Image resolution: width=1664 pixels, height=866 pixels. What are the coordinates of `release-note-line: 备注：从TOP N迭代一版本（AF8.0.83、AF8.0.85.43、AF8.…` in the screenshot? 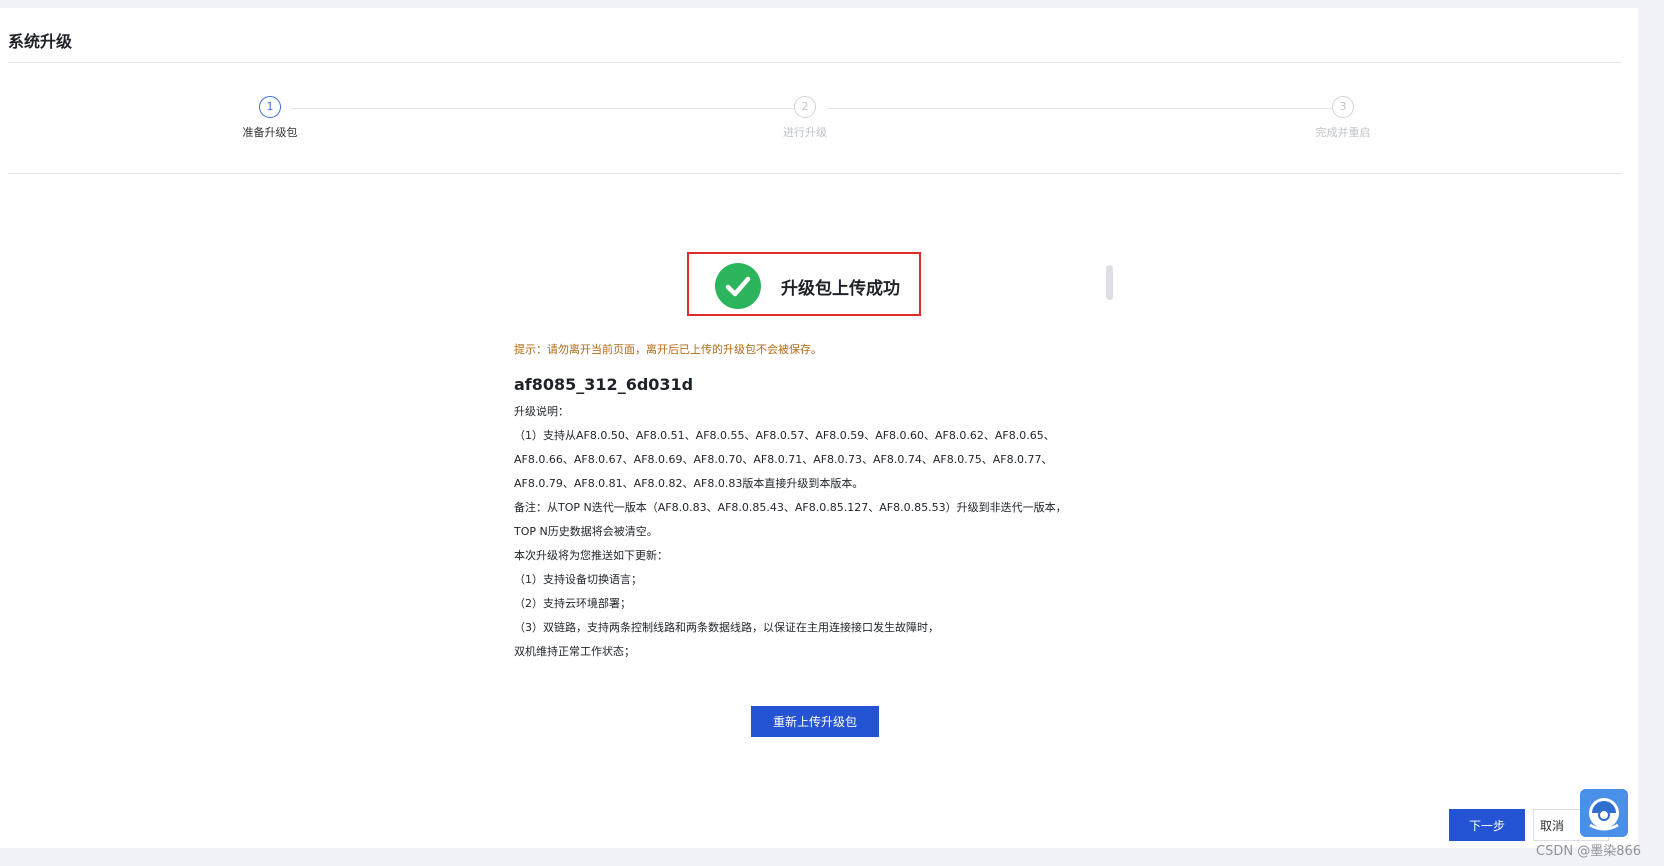 It's located at (790, 507).